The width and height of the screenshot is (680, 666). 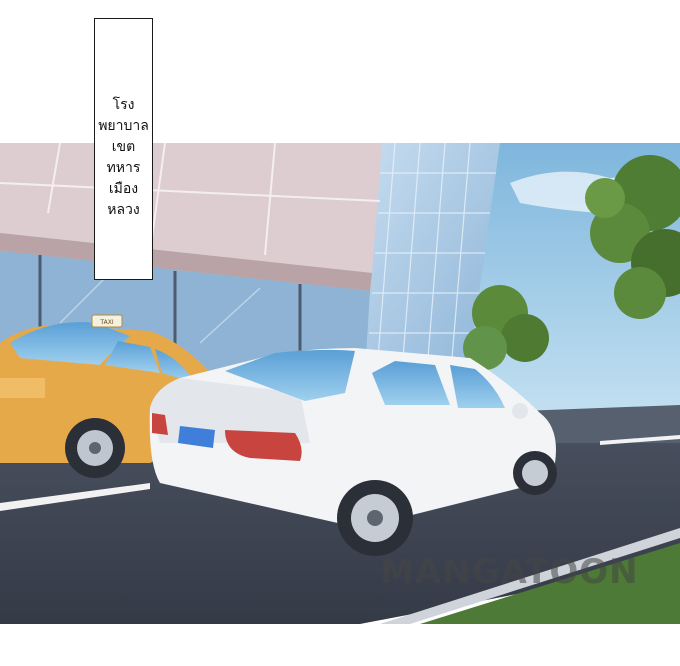 What do you see at coordinates (106, 322) in the screenshot?
I see `taxi-sign: TAXI` at bounding box center [106, 322].